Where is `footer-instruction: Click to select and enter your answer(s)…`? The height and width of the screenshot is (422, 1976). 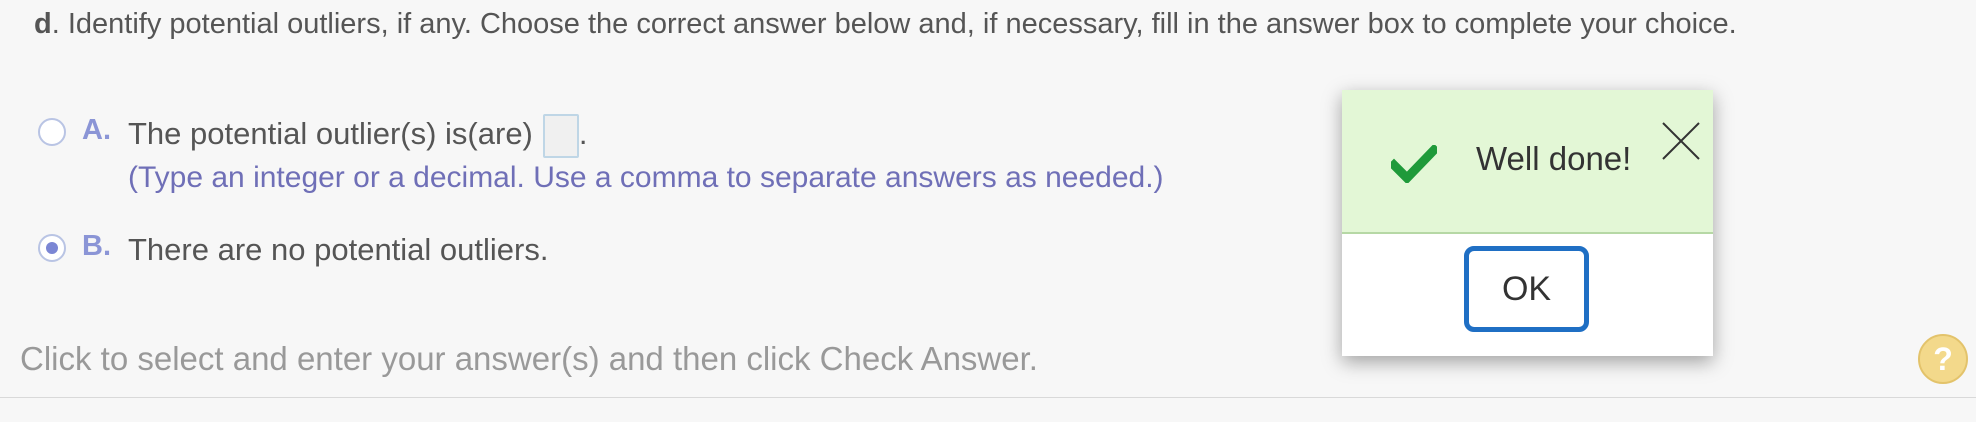 footer-instruction: Click to select and enter your answer(s)… is located at coordinates (529, 358).